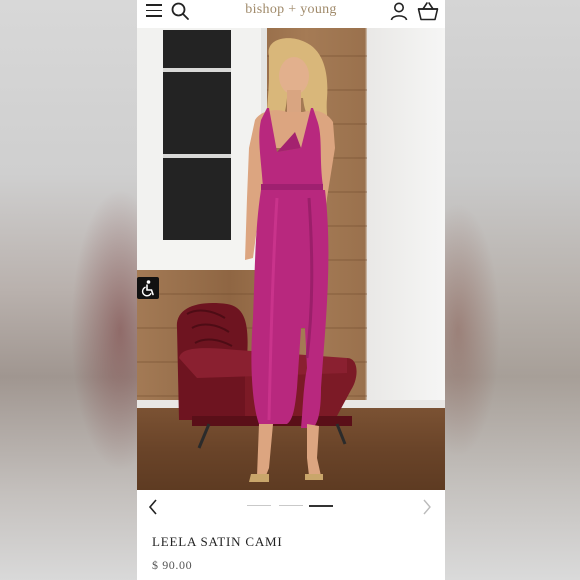  What do you see at coordinates (153, 507) in the screenshot?
I see `chevron-left-icon` at bounding box center [153, 507].